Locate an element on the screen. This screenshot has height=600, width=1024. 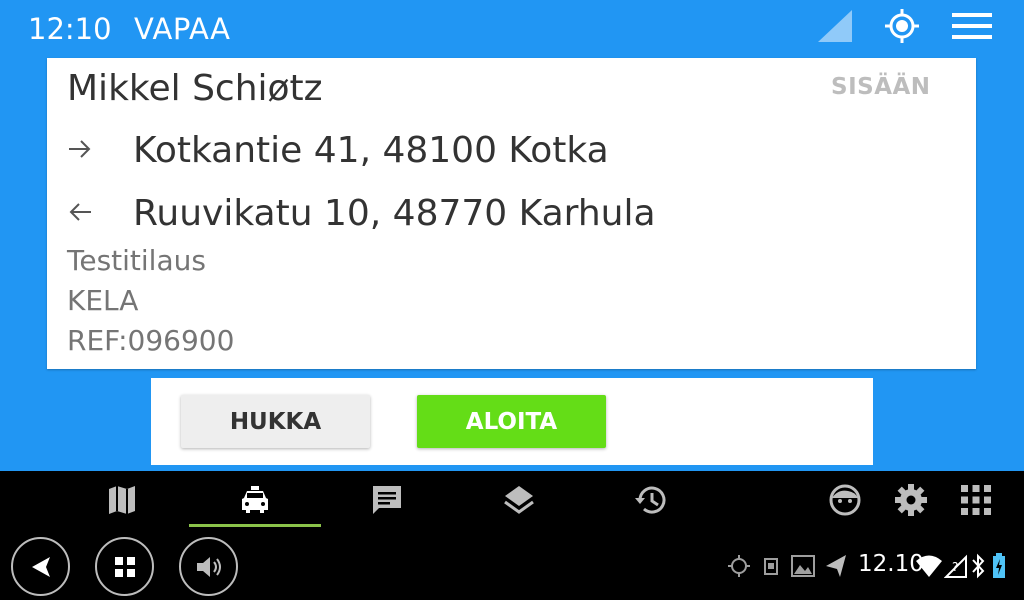
driver-face-icon is located at coordinates (845, 500).